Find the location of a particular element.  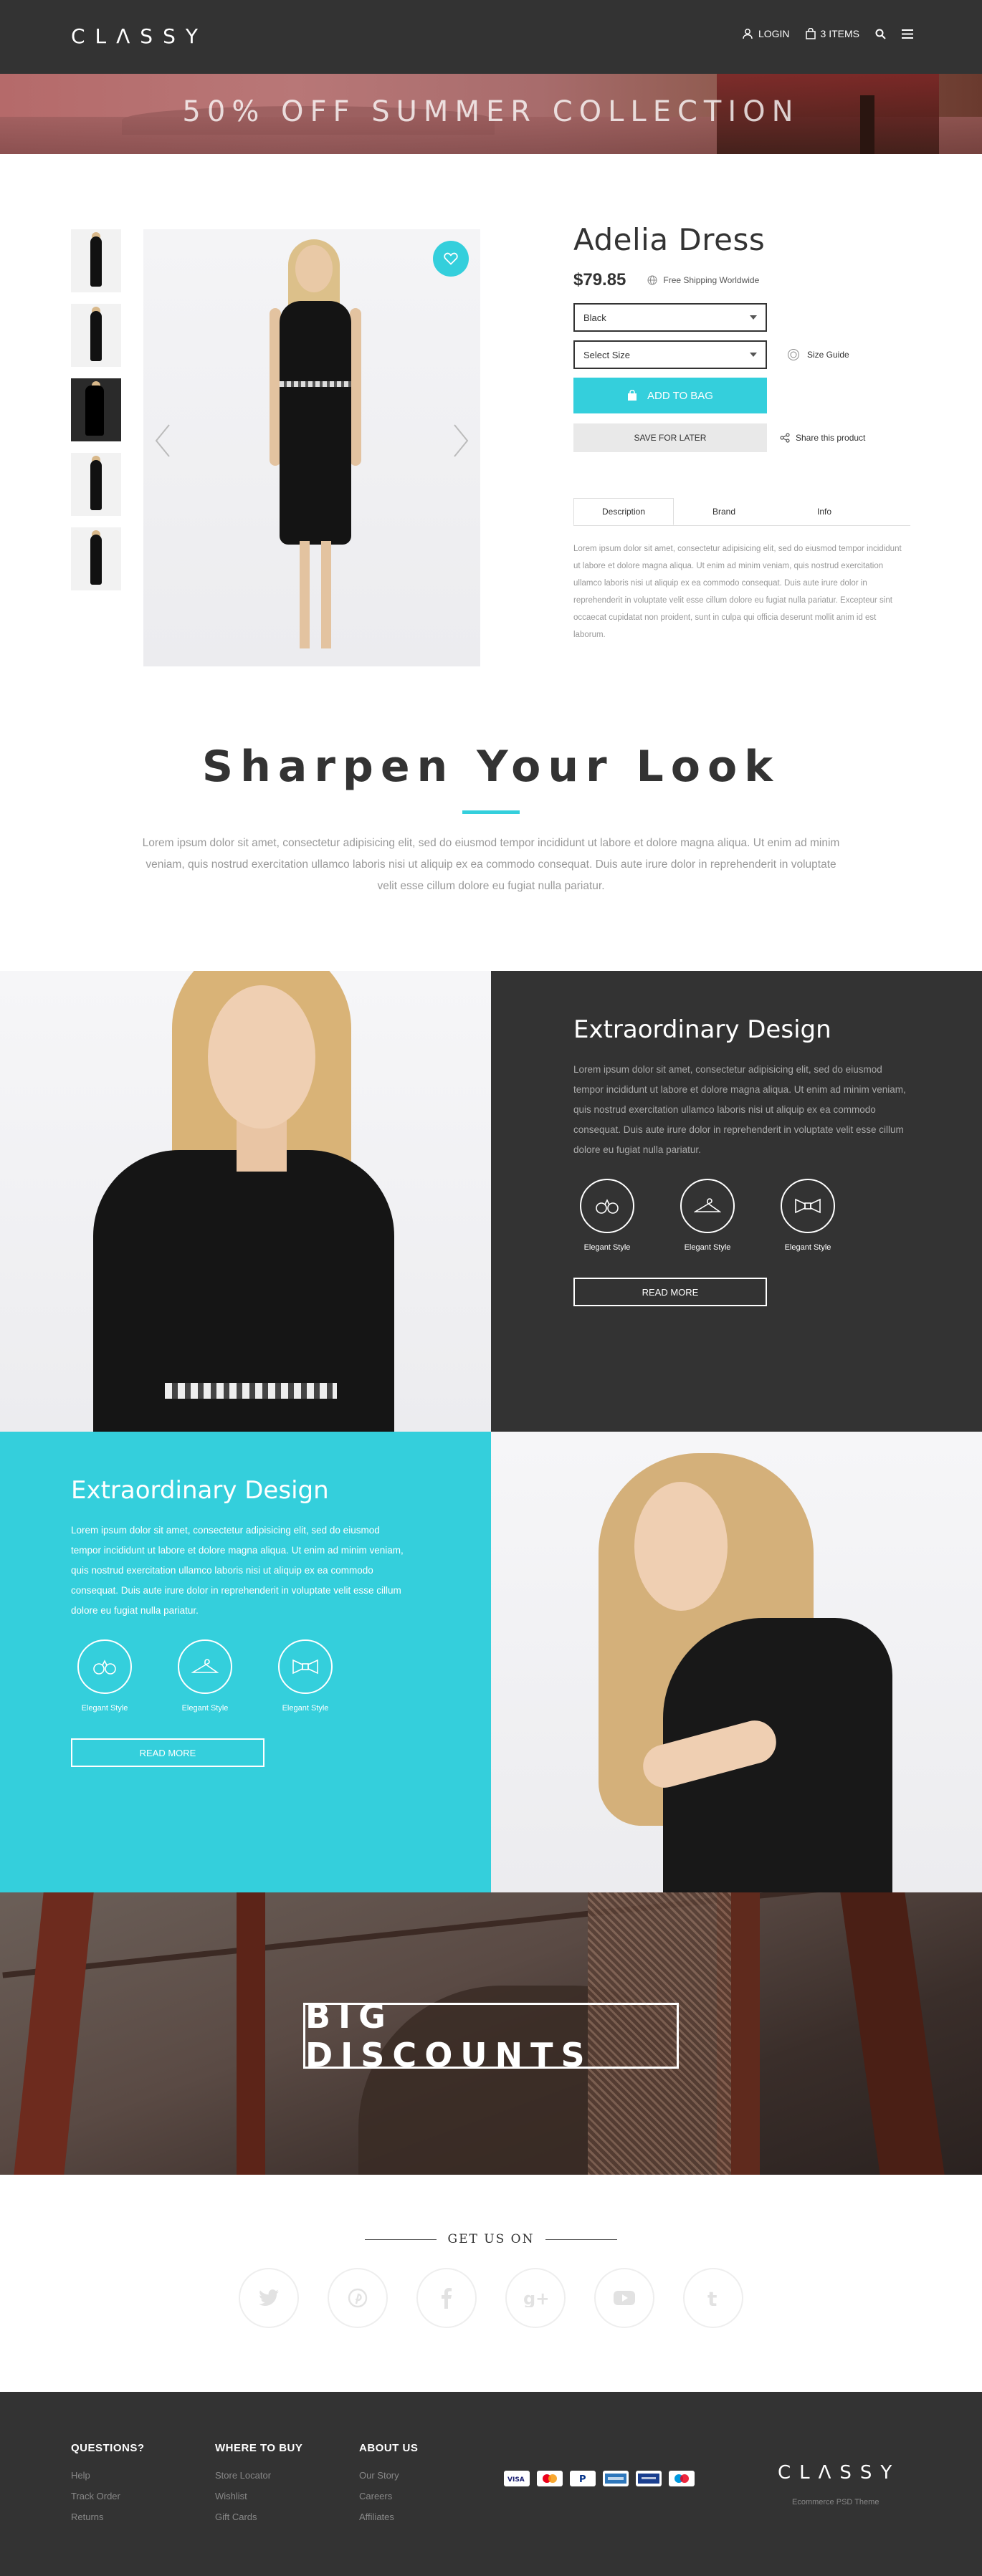

add-to-bag-label: ADD TO BAG is located at coordinates (680, 396).